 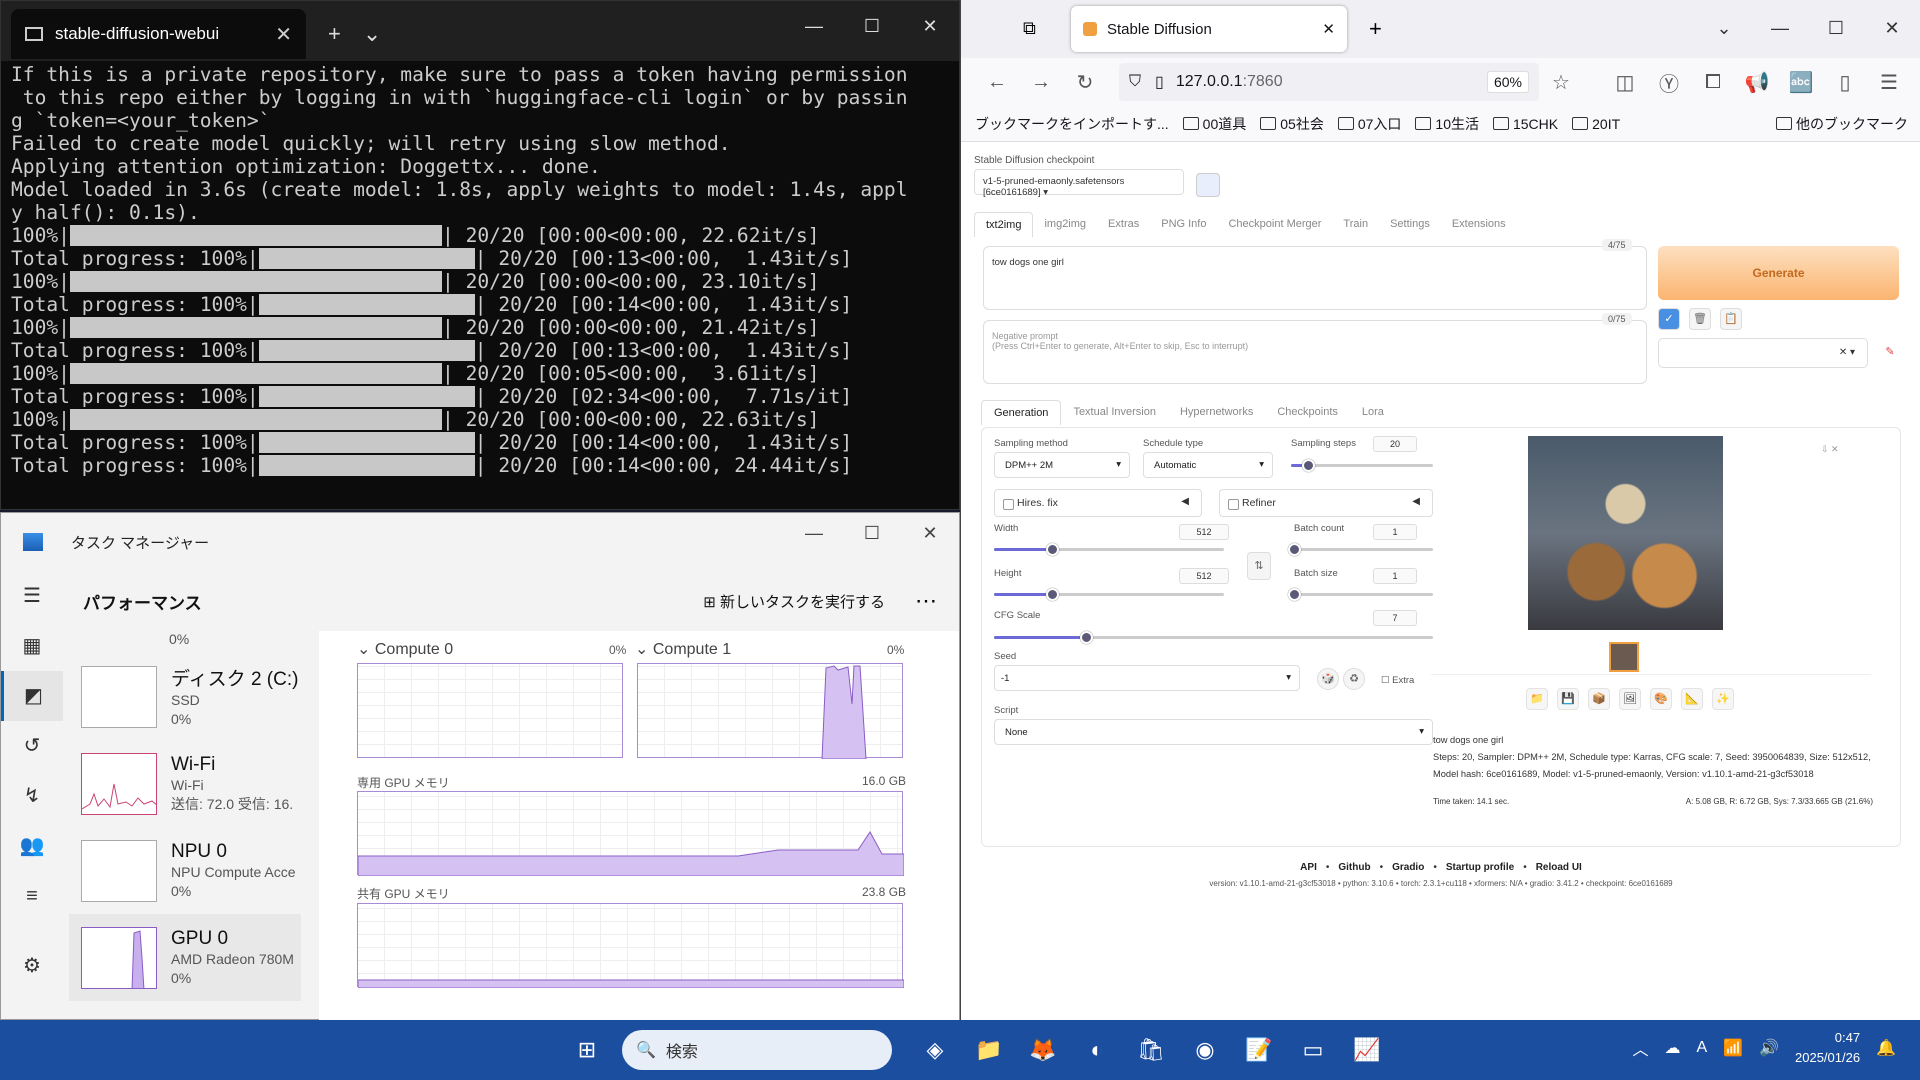 I want to click on yandex-icon: Ⓨ, so click(x=1669, y=82).